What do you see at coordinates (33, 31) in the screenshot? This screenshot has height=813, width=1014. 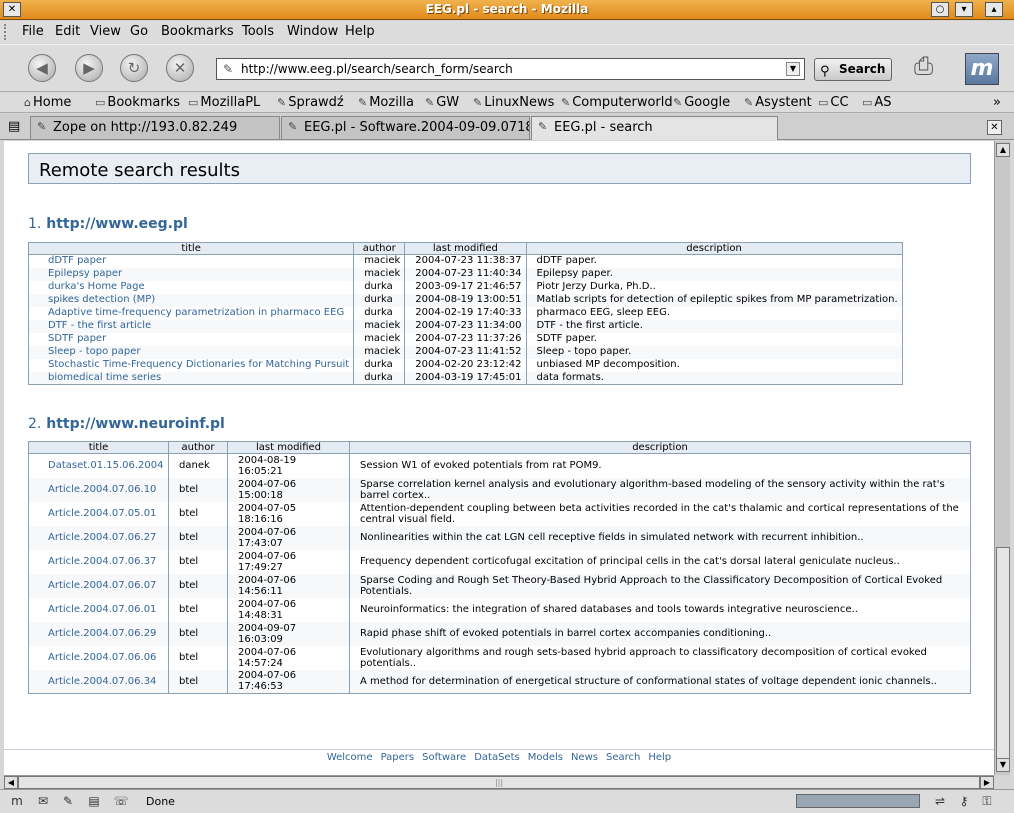 I see `menu-file: File` at bounding box center [33, 31].